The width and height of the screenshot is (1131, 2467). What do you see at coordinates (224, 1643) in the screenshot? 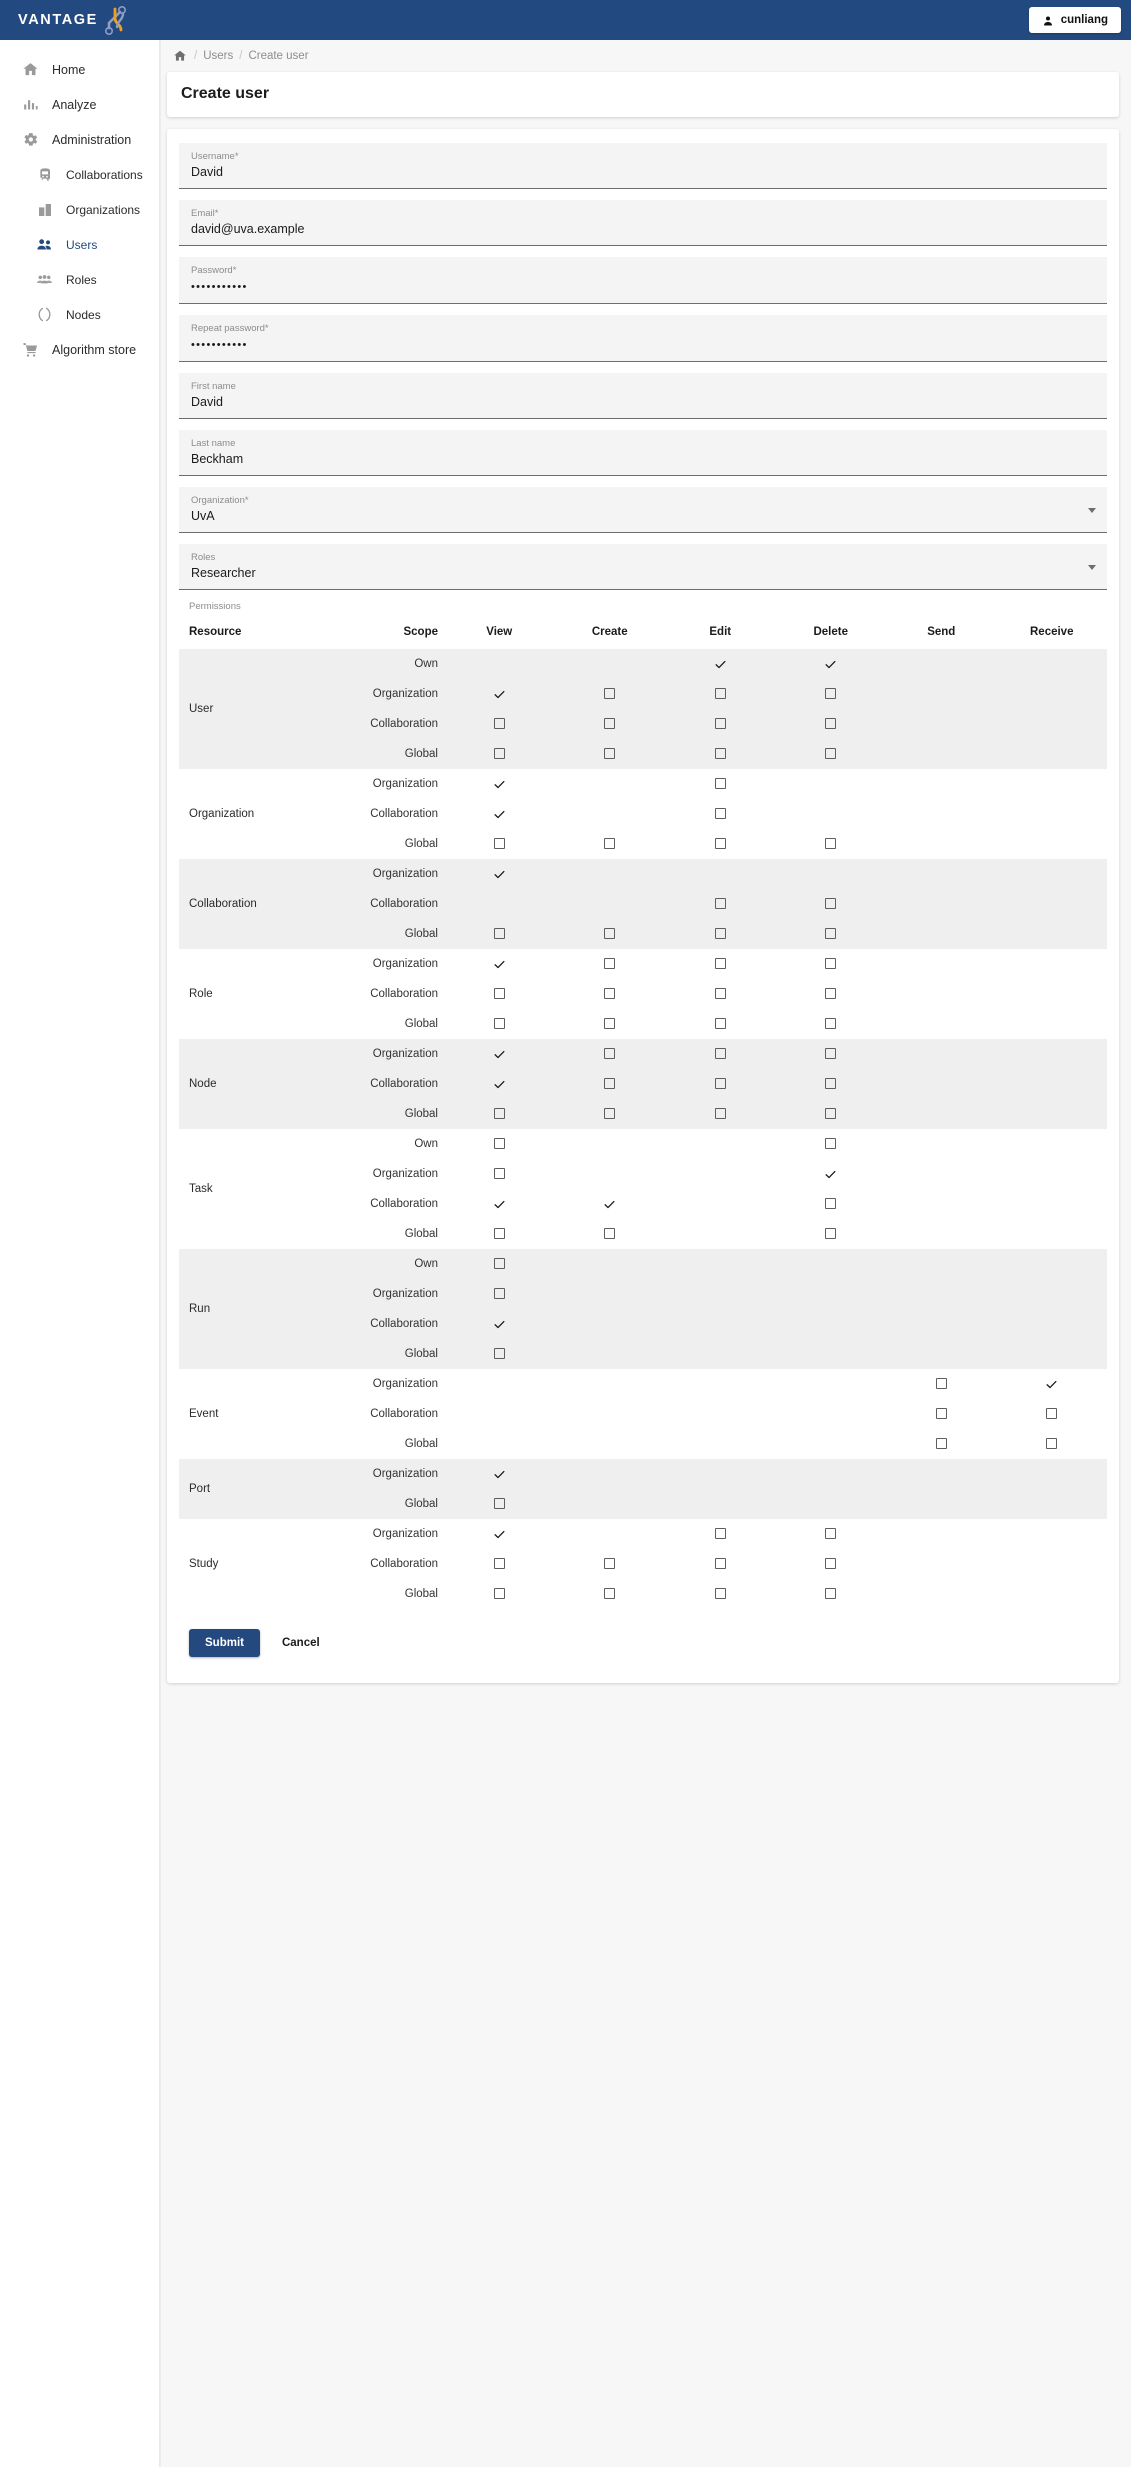
I see `submit-button: Submit` at bounding box center [224, 1643].